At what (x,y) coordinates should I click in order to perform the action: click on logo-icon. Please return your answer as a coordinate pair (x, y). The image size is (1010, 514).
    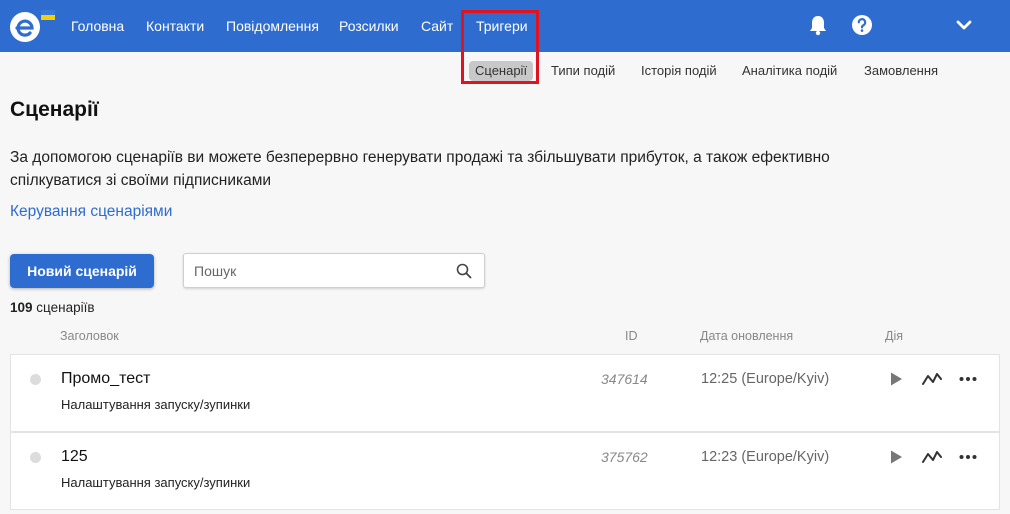
    Looking at the image, I should click on (32, 26).